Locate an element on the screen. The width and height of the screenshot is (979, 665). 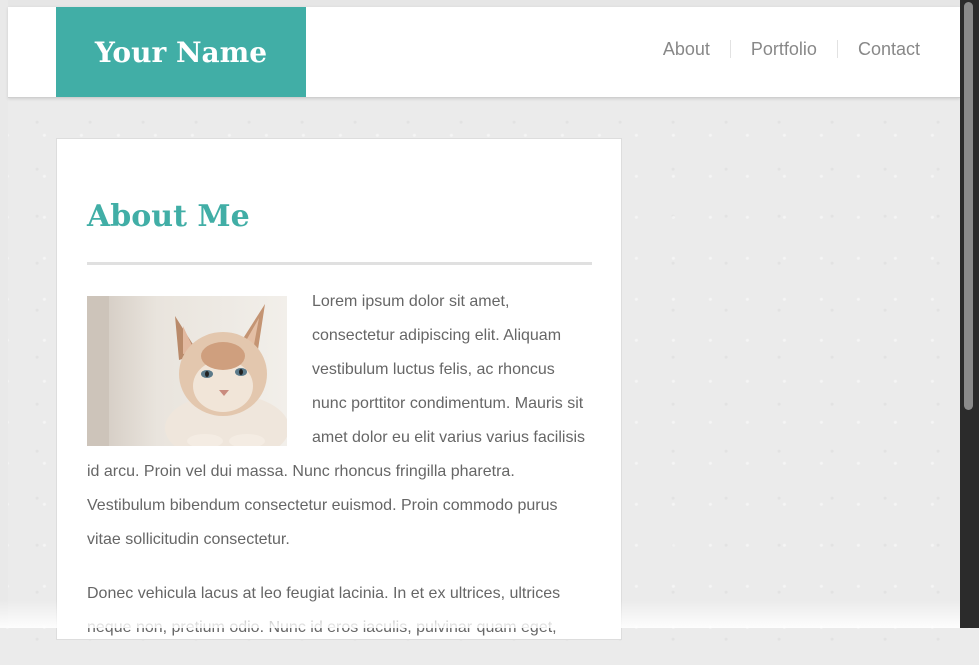
window-top-edge is located at coordinates (489, 3).